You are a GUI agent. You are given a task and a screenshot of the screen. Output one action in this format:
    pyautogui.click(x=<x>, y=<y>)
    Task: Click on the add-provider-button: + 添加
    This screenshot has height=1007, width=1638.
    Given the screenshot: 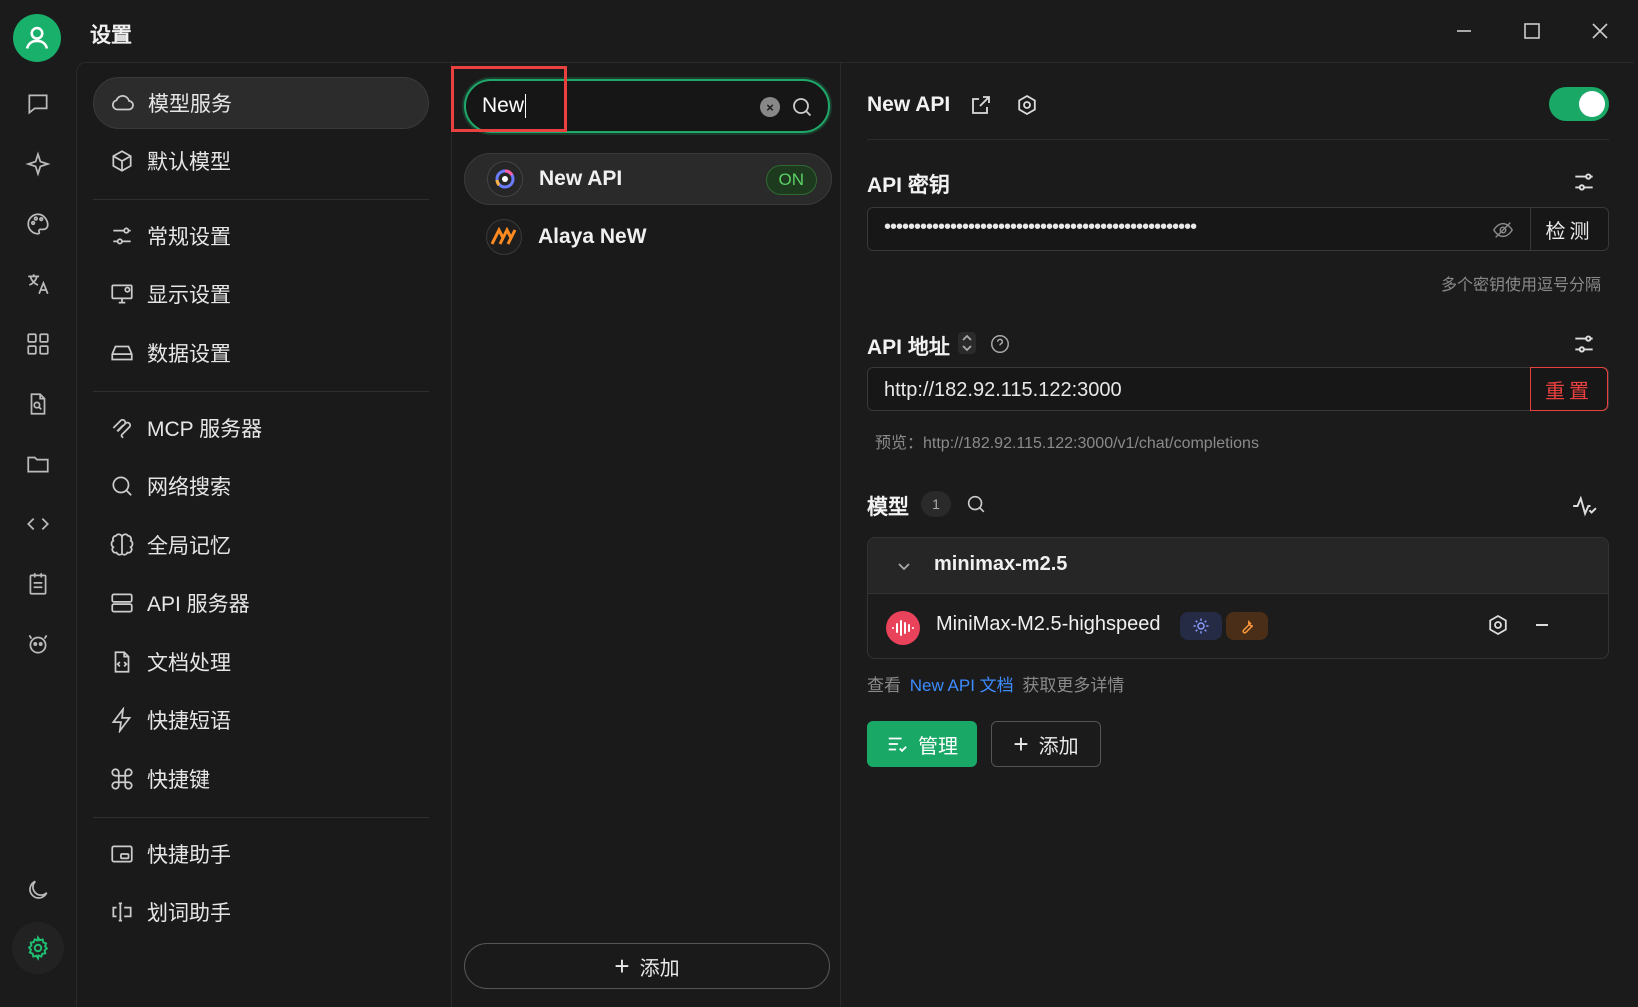 What is the action you would take?
    pyautogui.click(x=647, y=966)
    